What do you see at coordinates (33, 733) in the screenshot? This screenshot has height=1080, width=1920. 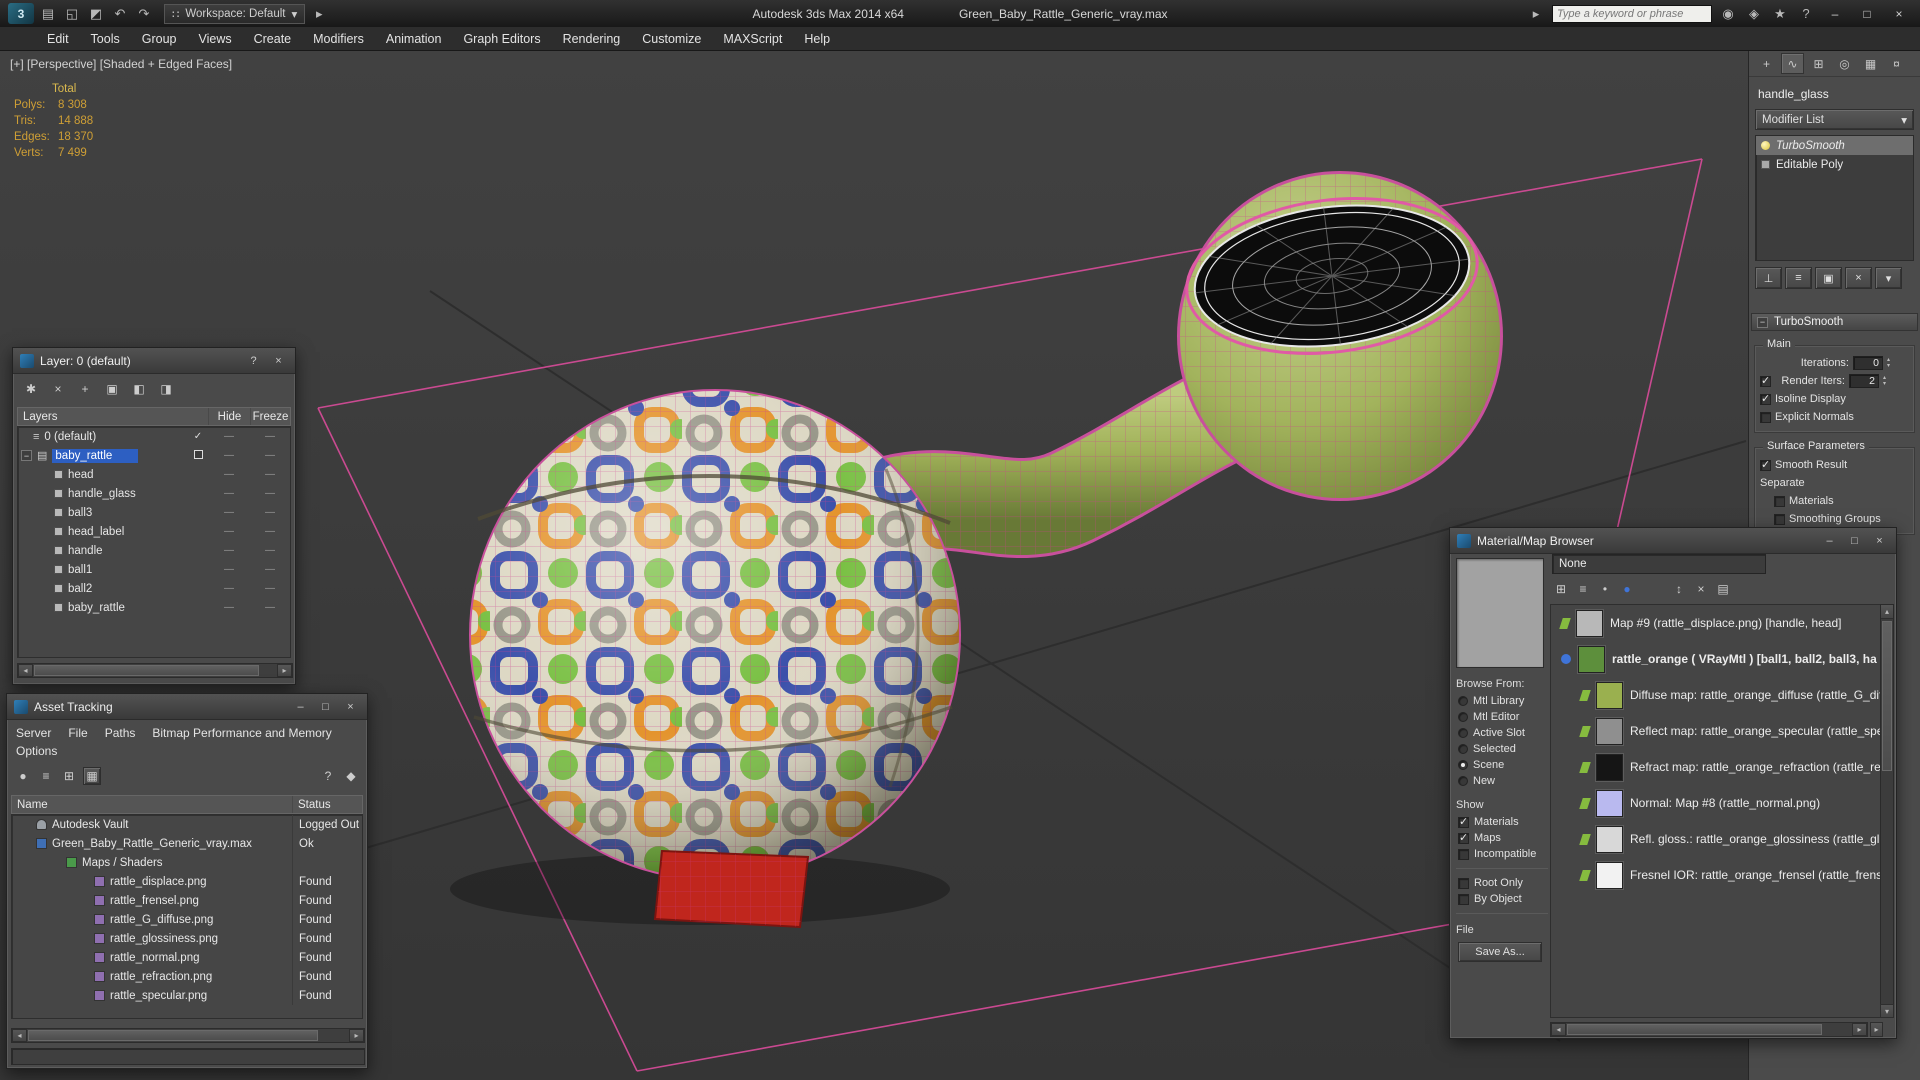 I see `menu-server: Server` at bounding box center [33, 733].